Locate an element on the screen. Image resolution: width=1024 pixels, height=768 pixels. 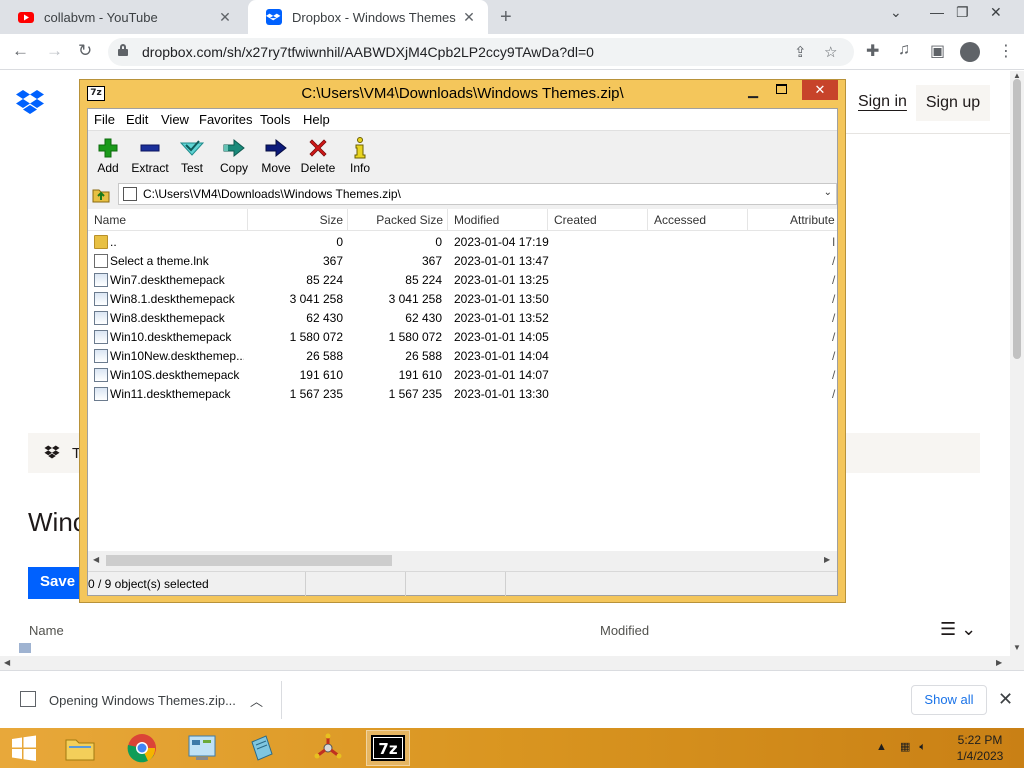
reload-icon: ↻ is located at coordinates (85, 51).